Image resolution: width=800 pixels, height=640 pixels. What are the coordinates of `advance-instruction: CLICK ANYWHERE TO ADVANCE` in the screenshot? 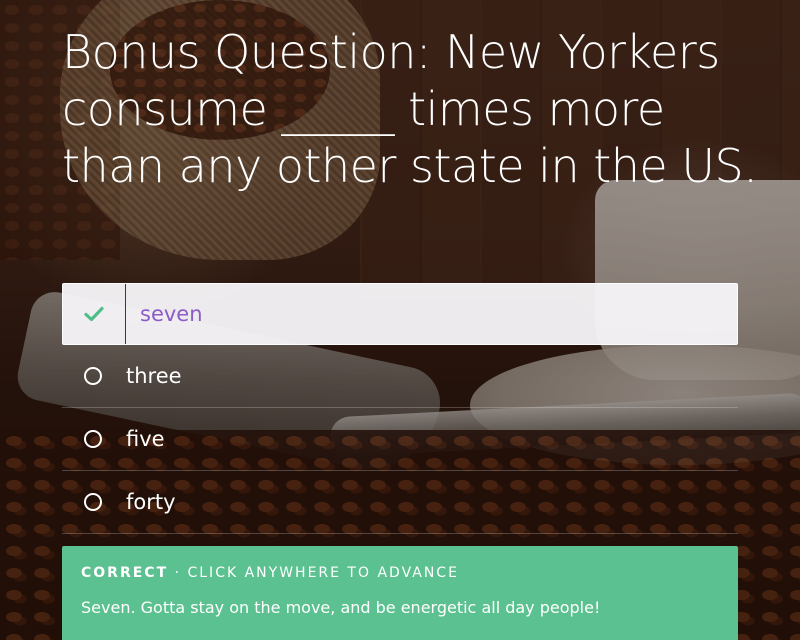 It's located at (323, 573).